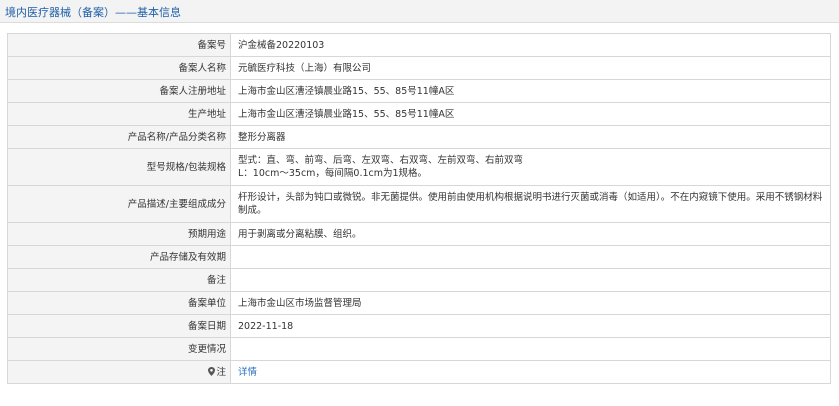 This screenshot has height=406, width=839. What do you see at coordinates (119, 372) in the screenshot?
I see `note-label-cell: 注` at bounding box center [119, 372].